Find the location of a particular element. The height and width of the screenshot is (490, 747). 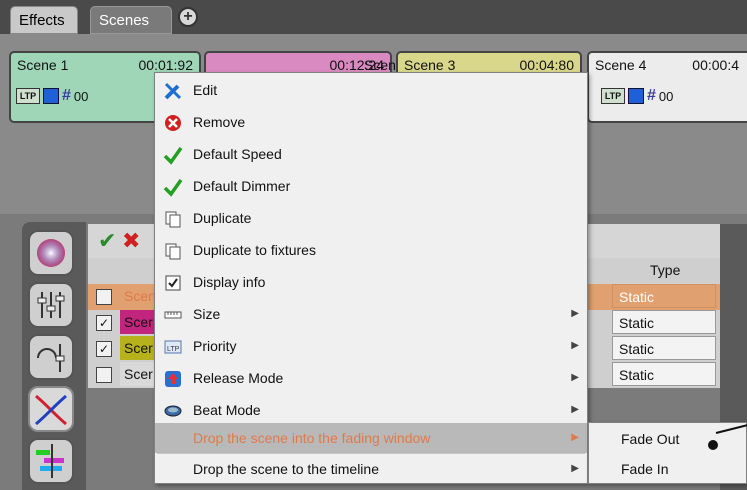

scene-time: 00:12:24 is located at coordinates (357, 65).